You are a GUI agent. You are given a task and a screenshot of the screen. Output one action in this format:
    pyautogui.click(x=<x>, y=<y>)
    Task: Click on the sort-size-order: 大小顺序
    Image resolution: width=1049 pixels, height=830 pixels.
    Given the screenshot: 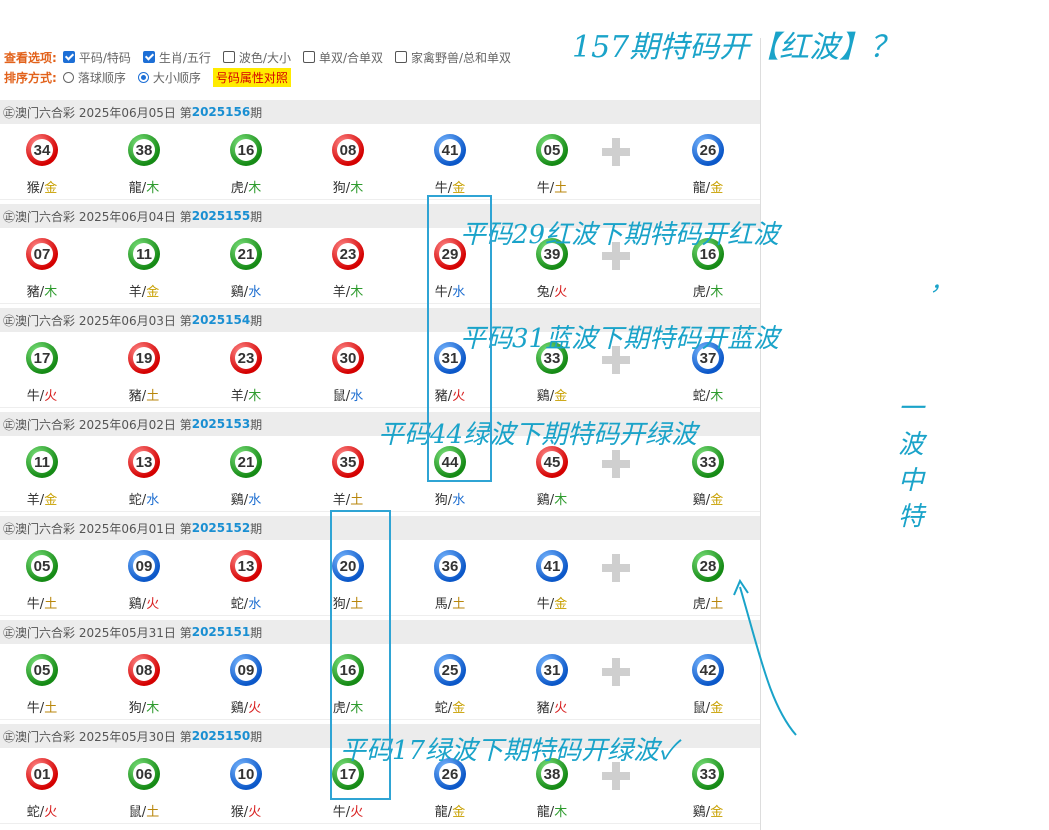 What is the action you would take?
    pyautogui.click(x=169, y=77)
    